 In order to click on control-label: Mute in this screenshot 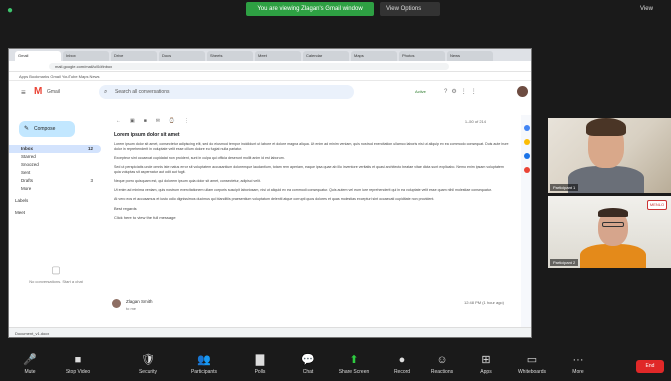, I will do `click(30, 372)`.